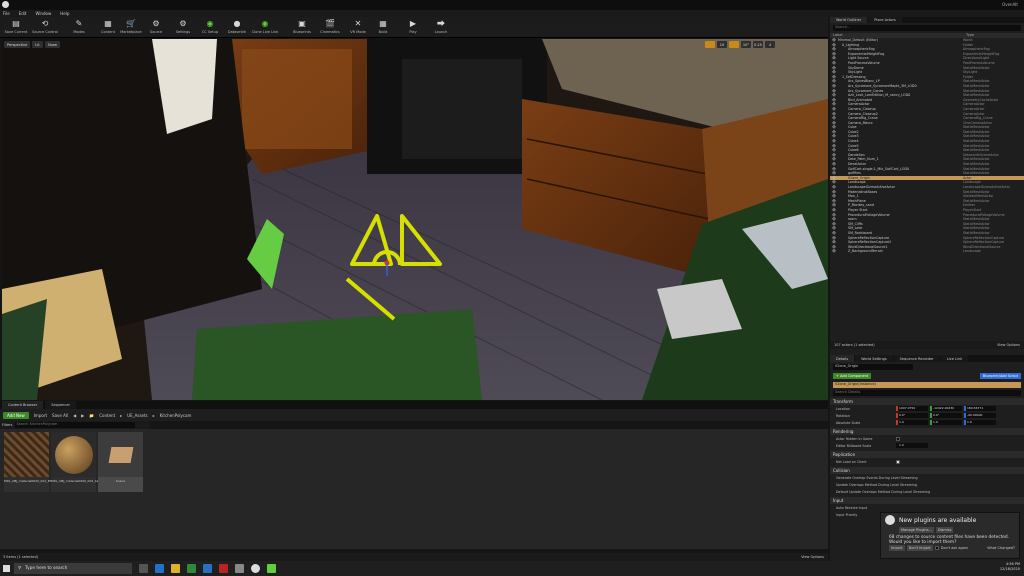 This screenshot has width=1024, height=576. I want to click on cinematics-button: 🎬 Cinematics, so click(330, 26).